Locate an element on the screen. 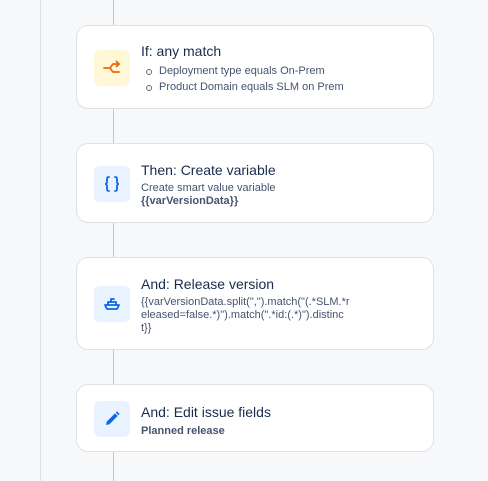  step-title: And: Release version is located at coordinates (208, 284).